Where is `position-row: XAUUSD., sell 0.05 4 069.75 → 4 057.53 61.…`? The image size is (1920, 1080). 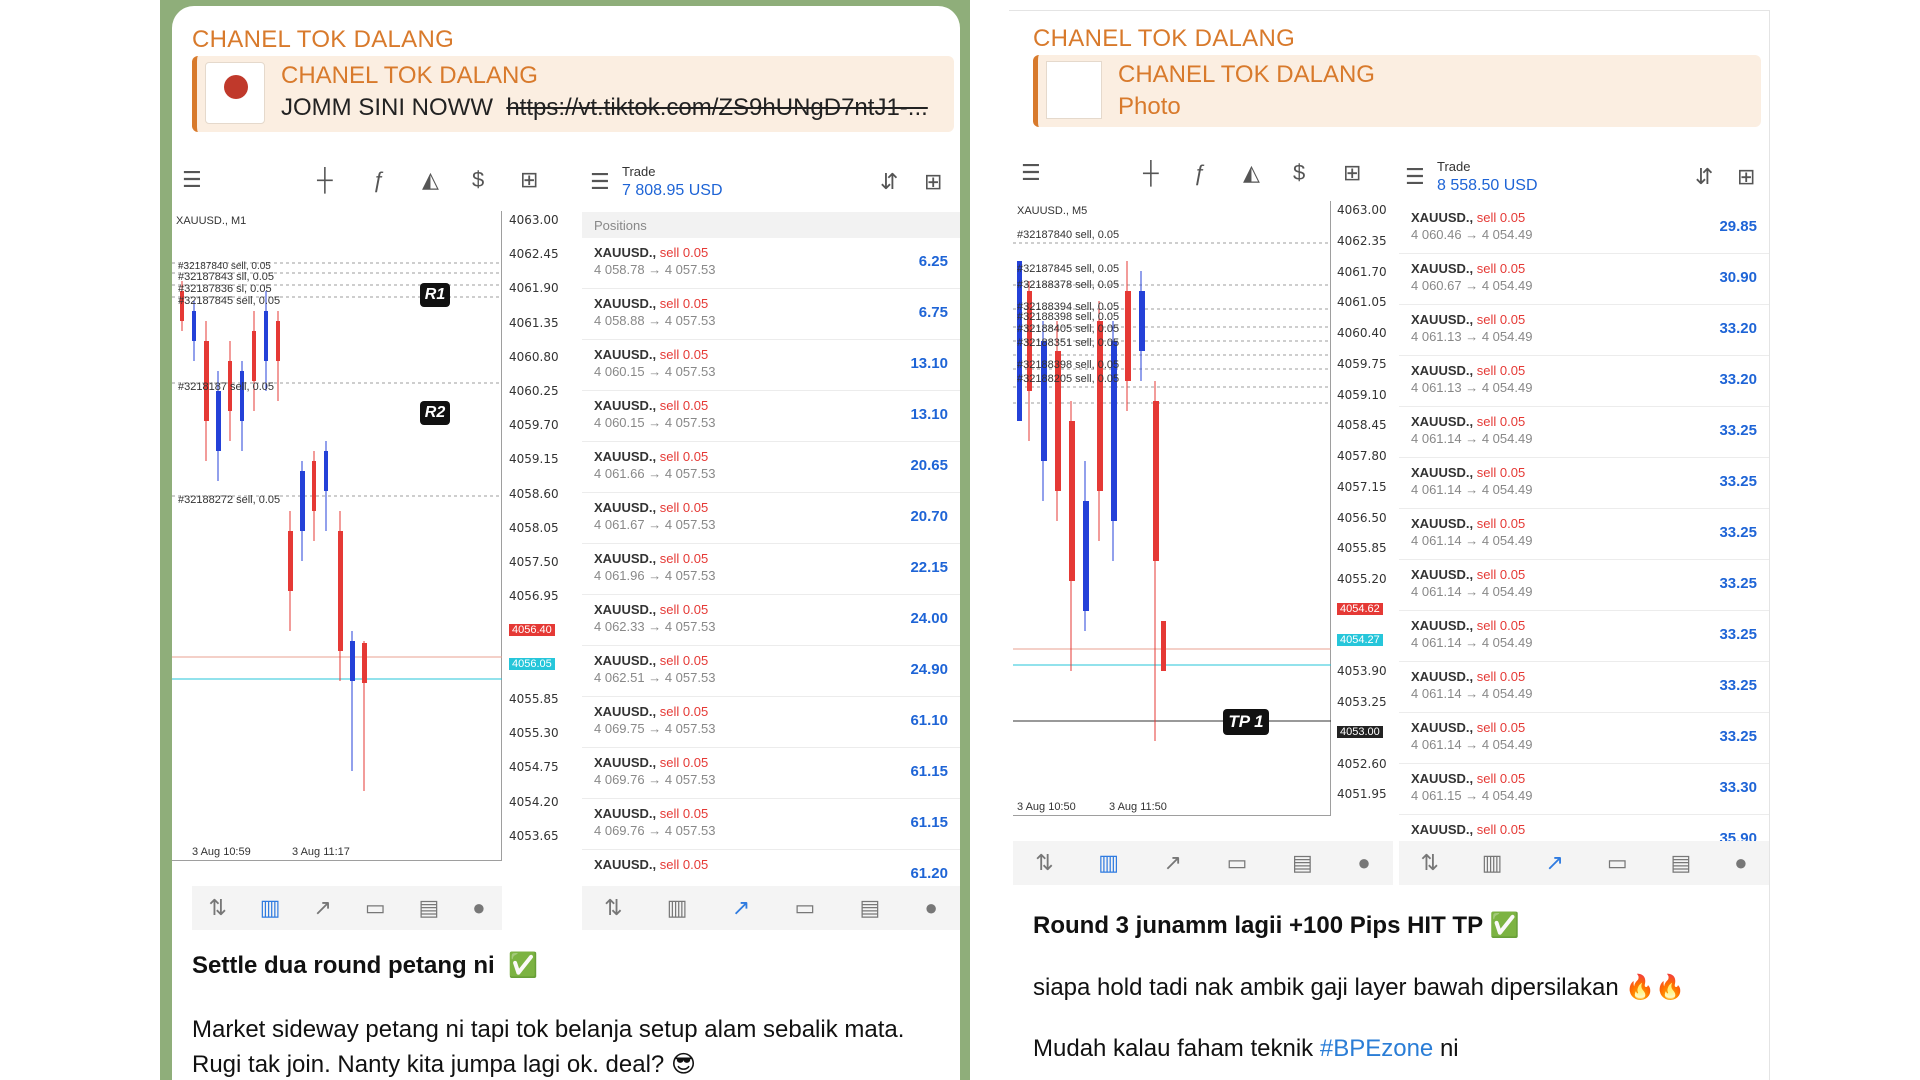 position-row: XAUUSD., sell 0.05 4 069.75 → 4 057.53 61.… is located at coordinates (771, 722).